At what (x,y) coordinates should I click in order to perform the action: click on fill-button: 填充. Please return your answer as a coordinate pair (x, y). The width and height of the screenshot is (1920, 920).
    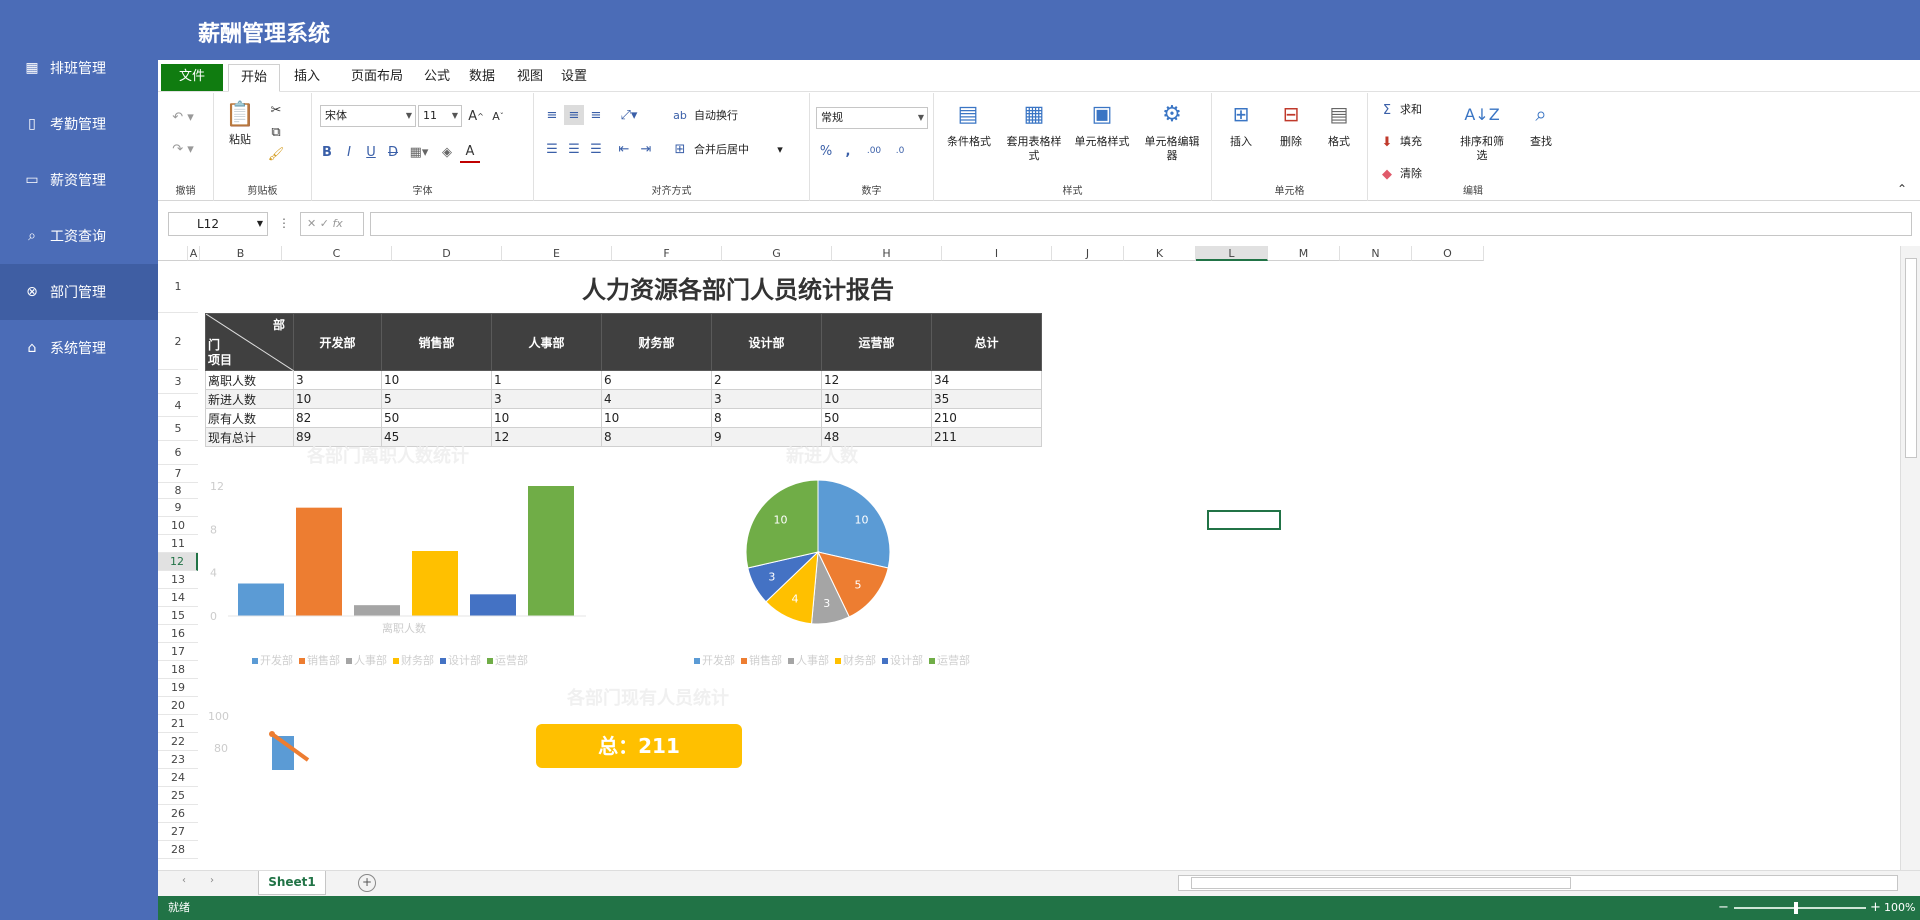
    Looking at the image, I should click on (1420, 142).